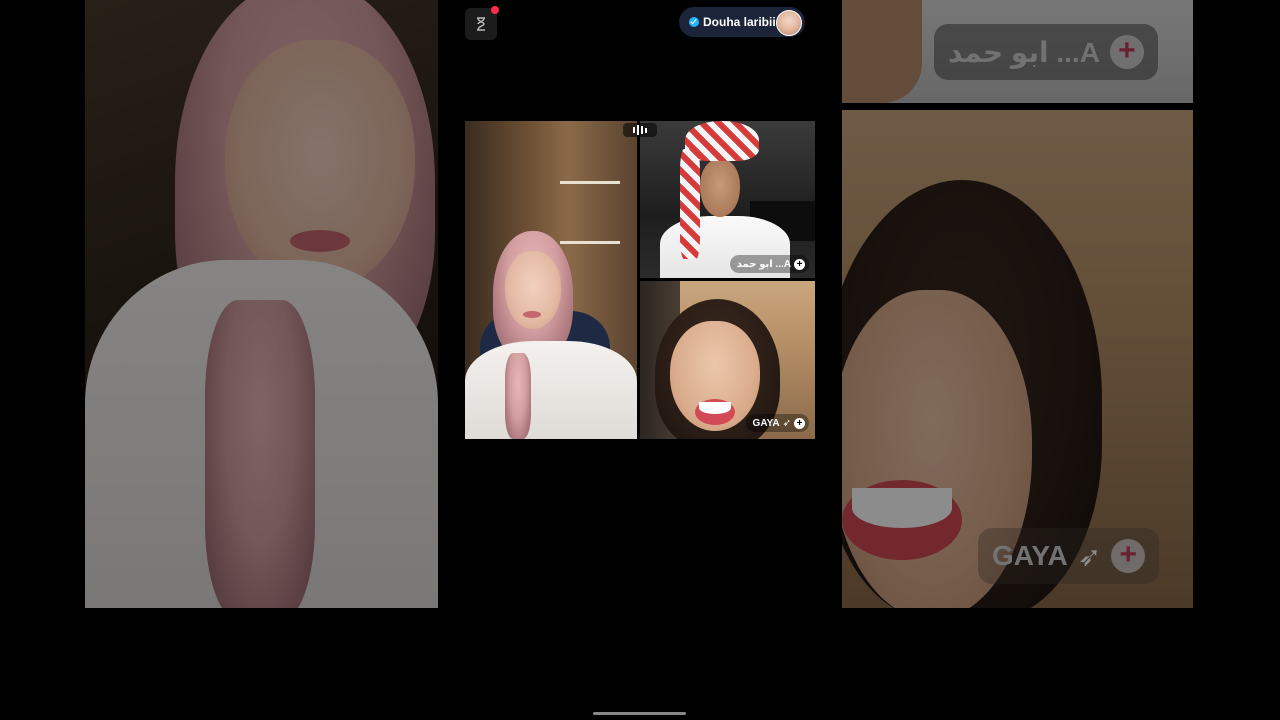  Describe the element at coordinates (639, 713) in the screenshot. I see `home-indicator` at that location.